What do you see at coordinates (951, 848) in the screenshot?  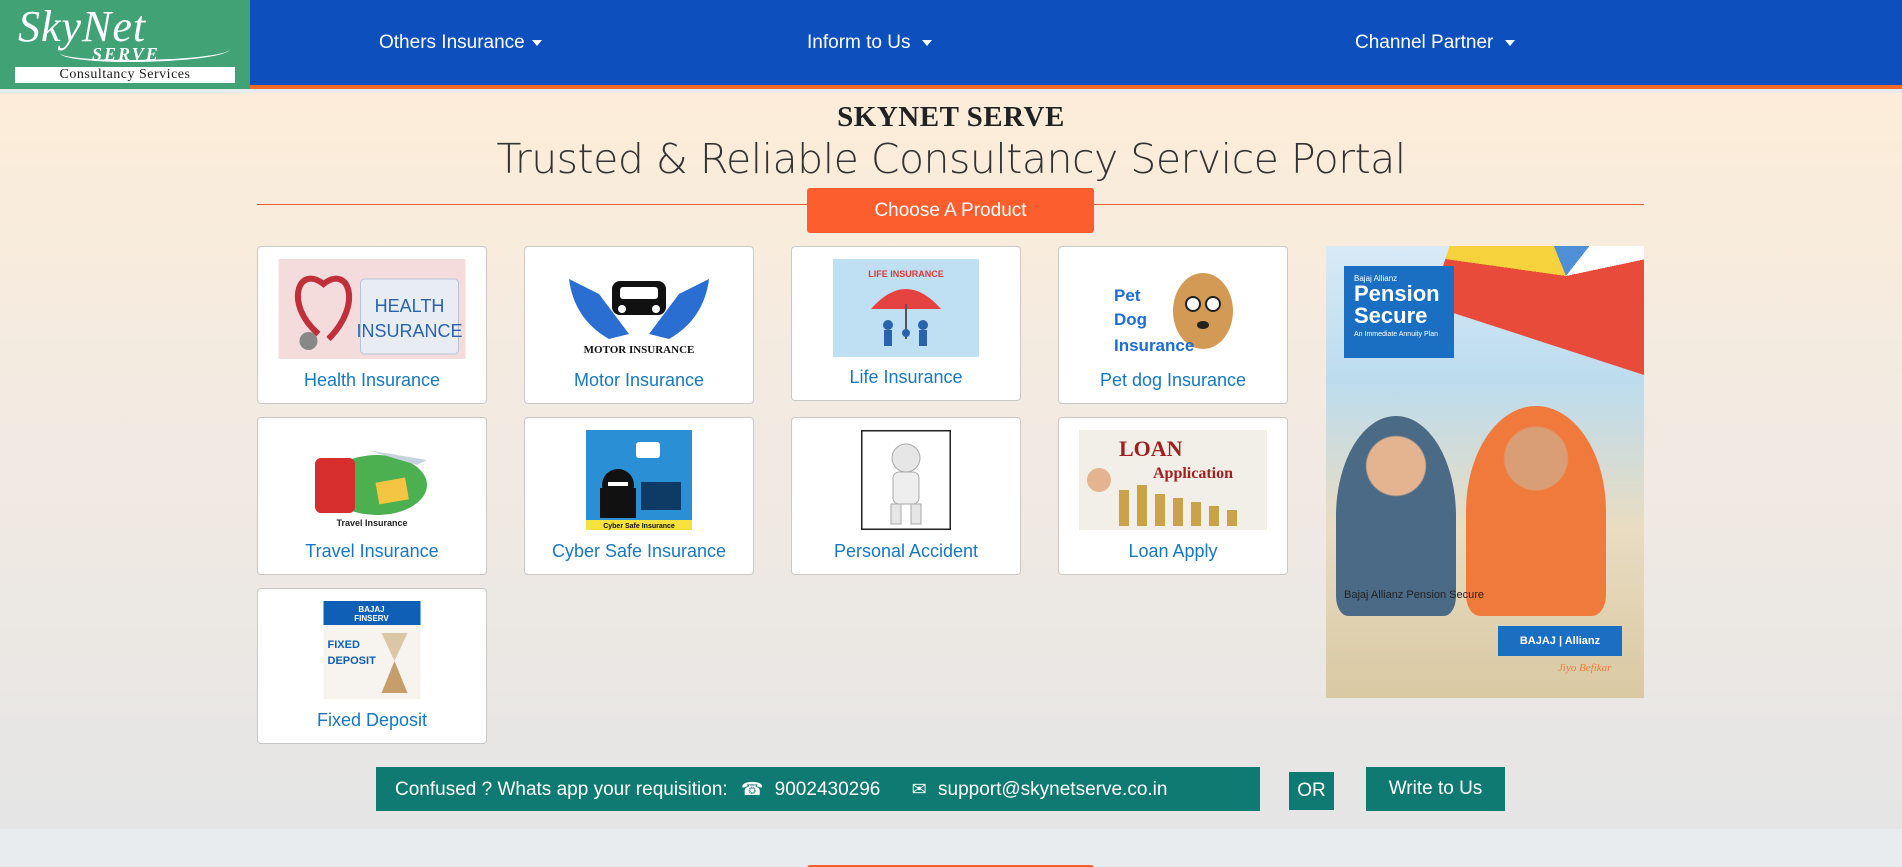 I see `footer-strip` at bounding box center [951, 848].